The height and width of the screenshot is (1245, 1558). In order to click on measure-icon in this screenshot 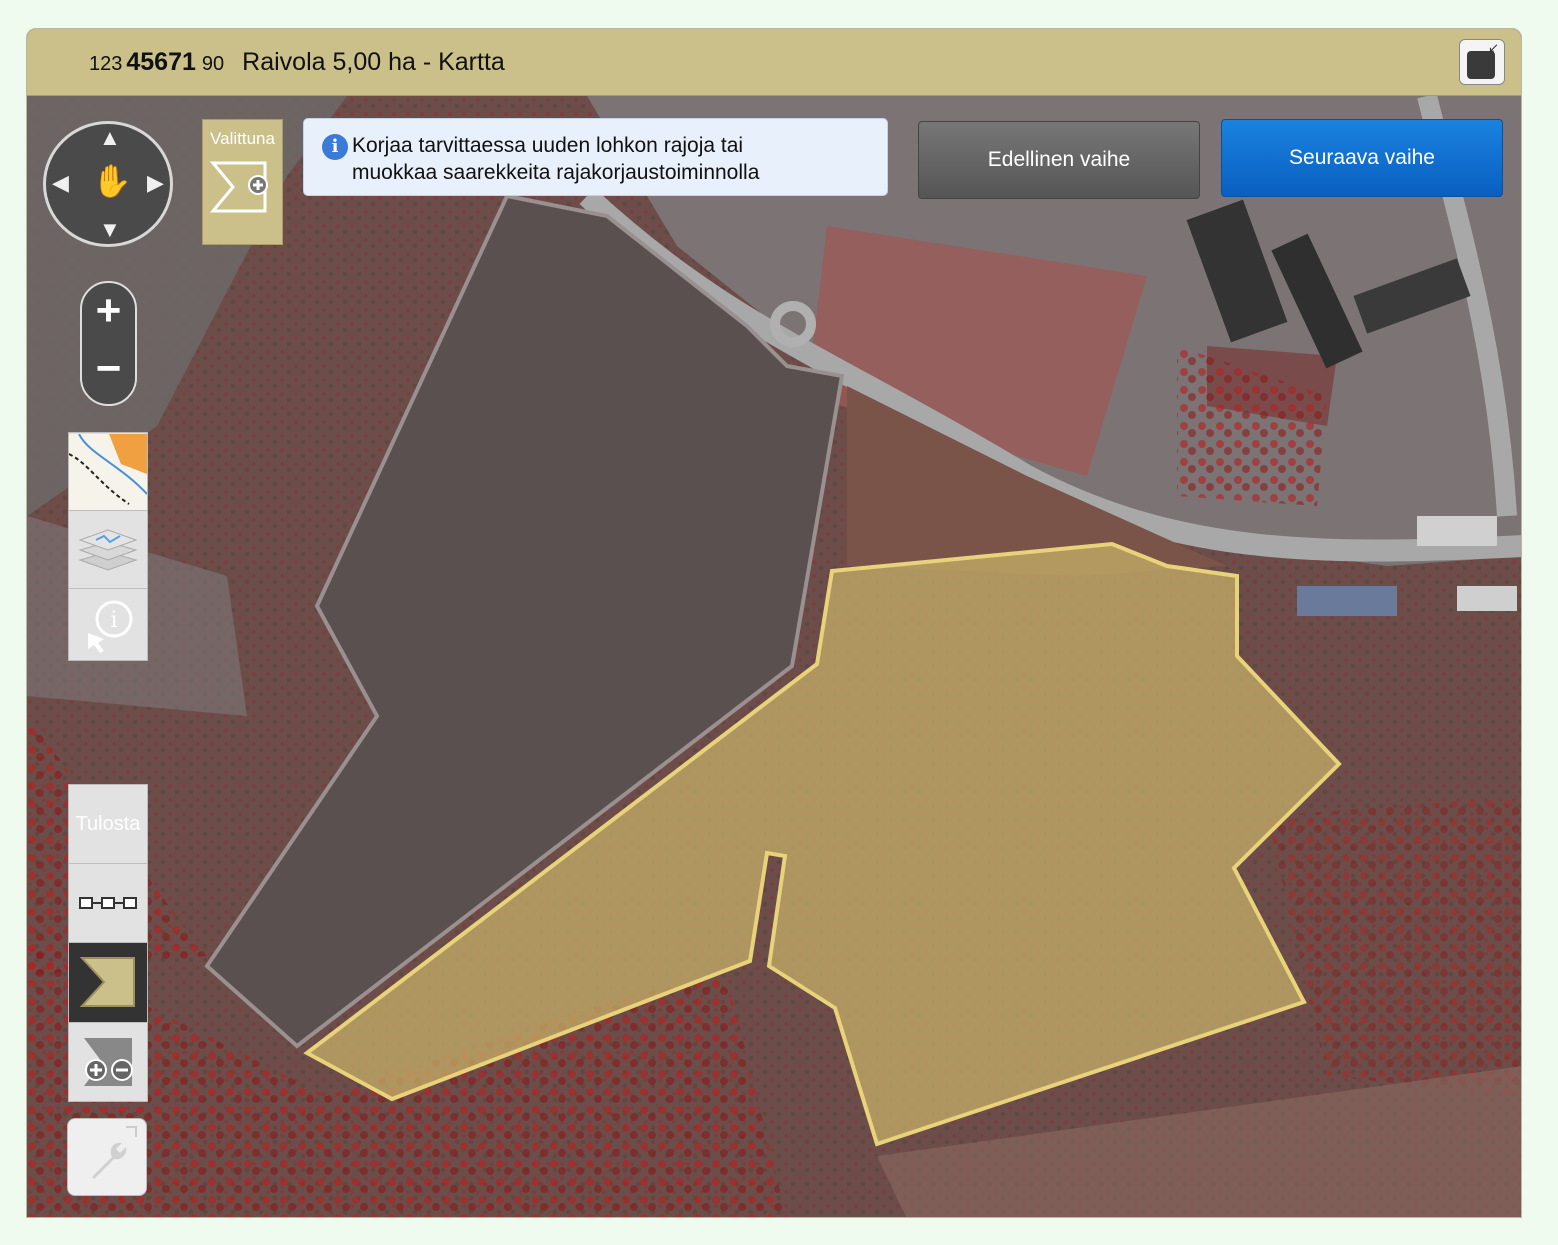, I will do `click(108, 903)`.